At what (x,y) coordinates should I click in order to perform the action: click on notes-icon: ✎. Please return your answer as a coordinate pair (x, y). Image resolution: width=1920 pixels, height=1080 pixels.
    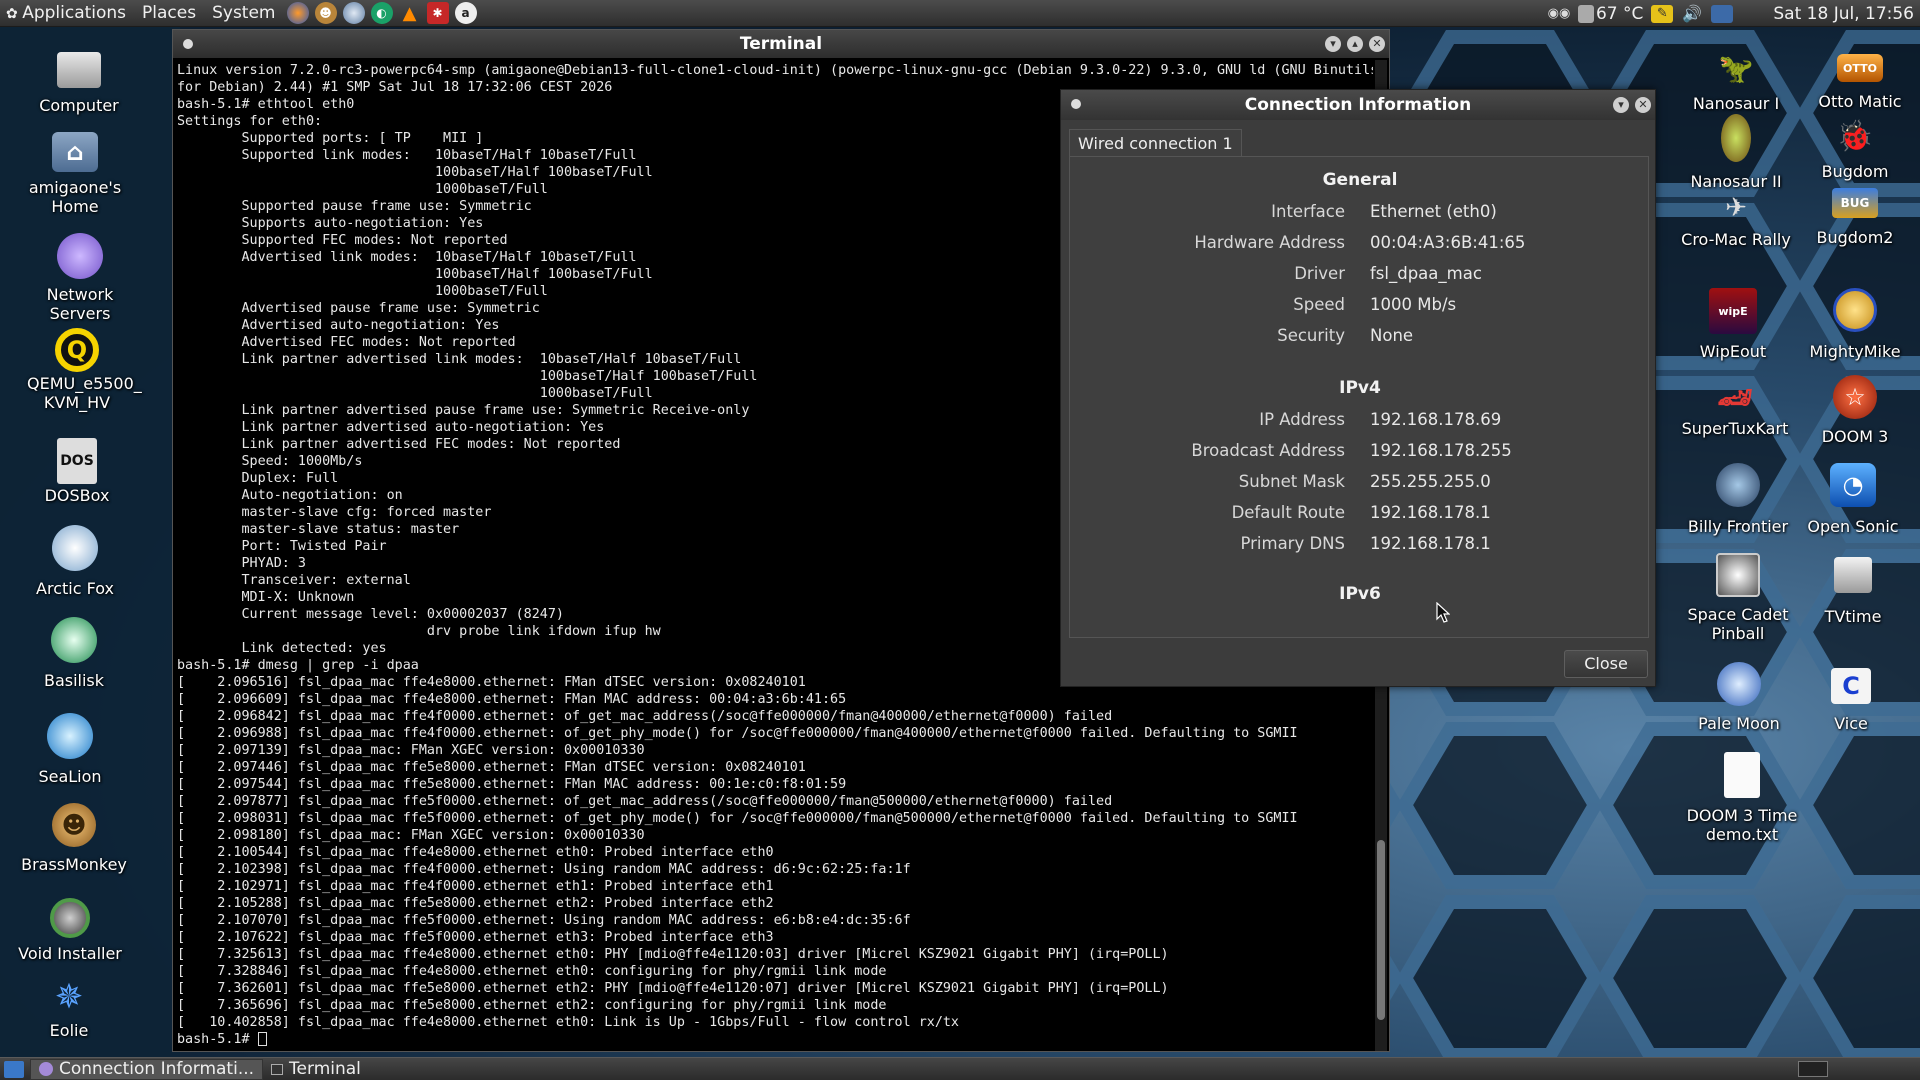
    Looking at the image, I should click on (1662, 13).